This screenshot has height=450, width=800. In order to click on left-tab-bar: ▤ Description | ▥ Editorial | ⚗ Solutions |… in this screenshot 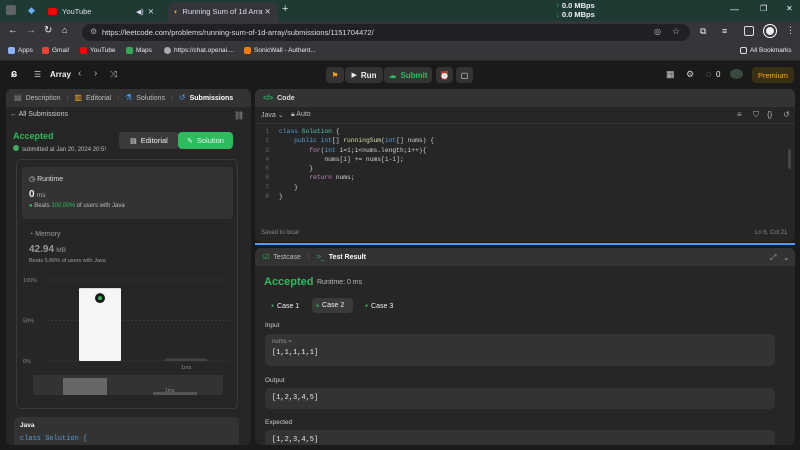, I will do `click(128, 98)`.